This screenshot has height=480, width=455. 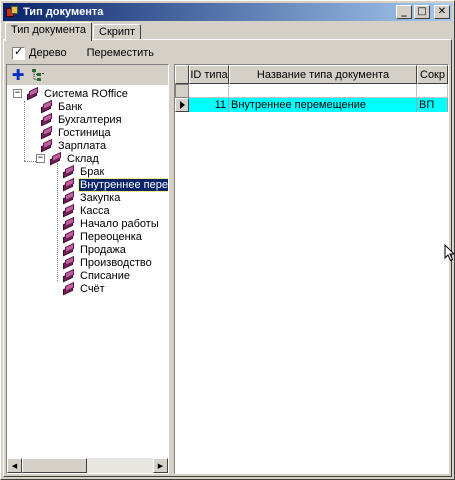 I want to click on filter-short, so click(x=432, y=91).